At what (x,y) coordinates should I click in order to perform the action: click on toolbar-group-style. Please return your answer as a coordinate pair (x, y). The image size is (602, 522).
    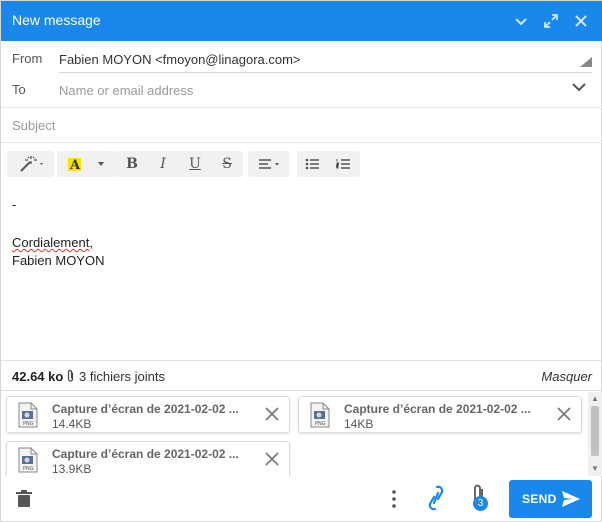
    Looking at the image, I should click on (30, 164).